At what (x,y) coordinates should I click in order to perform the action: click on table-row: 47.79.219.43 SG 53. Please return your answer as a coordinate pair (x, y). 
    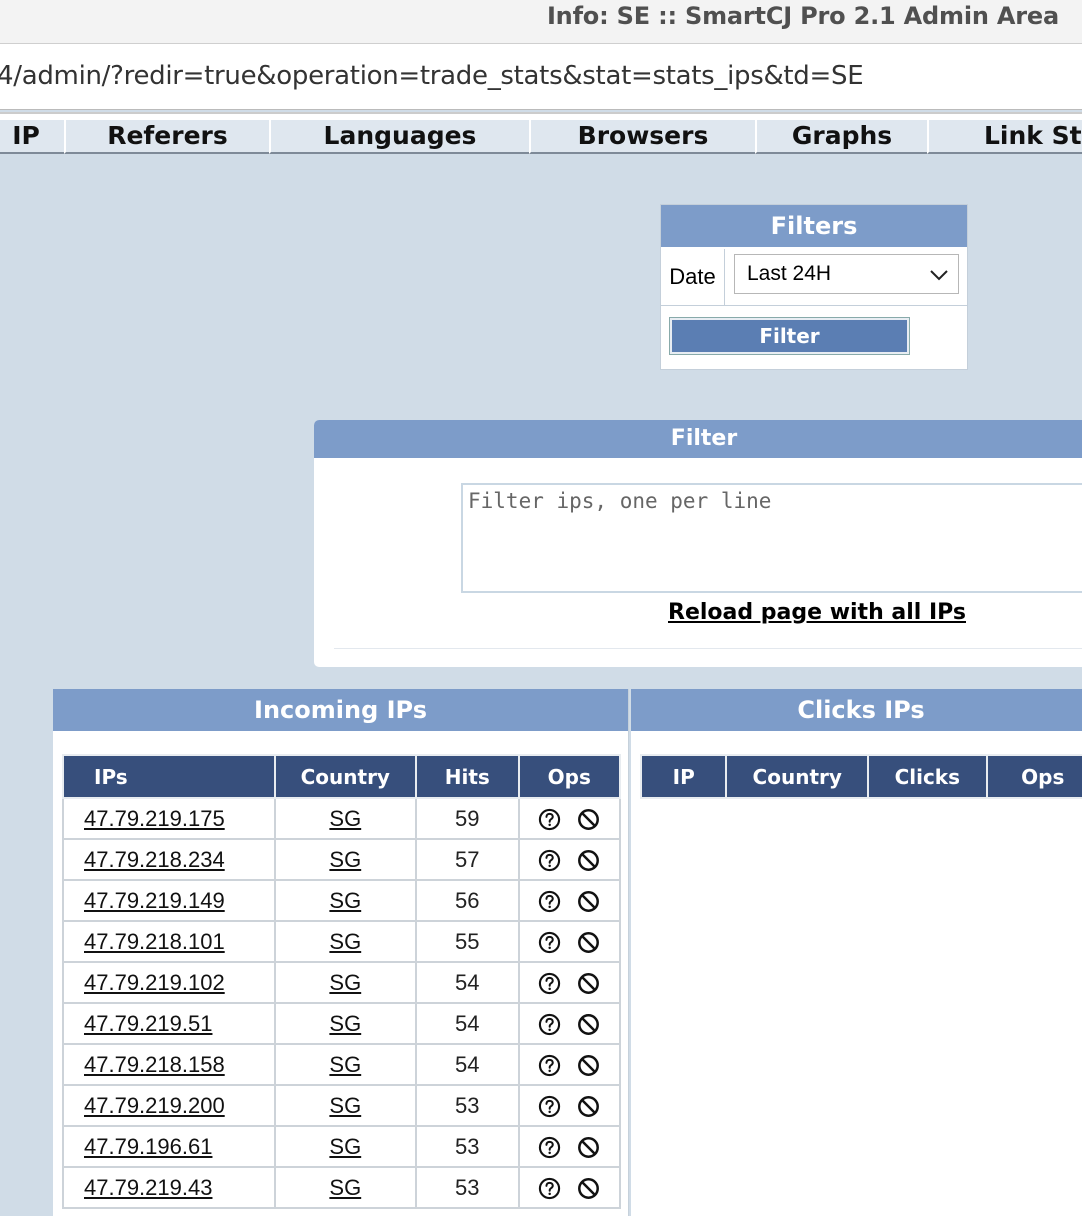
    Looking at the image, I should click on (342, 1187).